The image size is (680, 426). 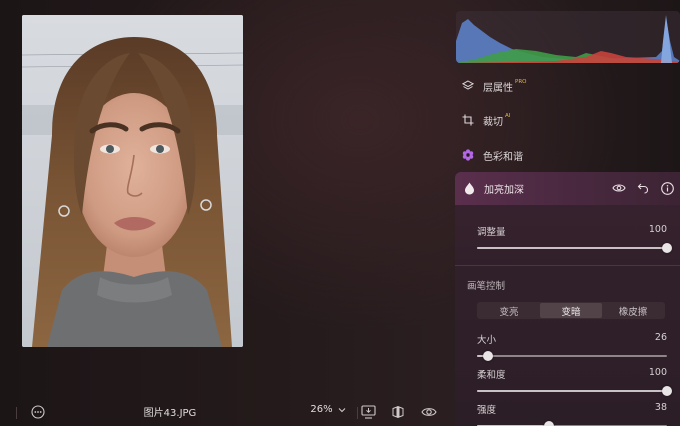 I want to click on slider-label: 柔和度, so click(x=491, y=375).